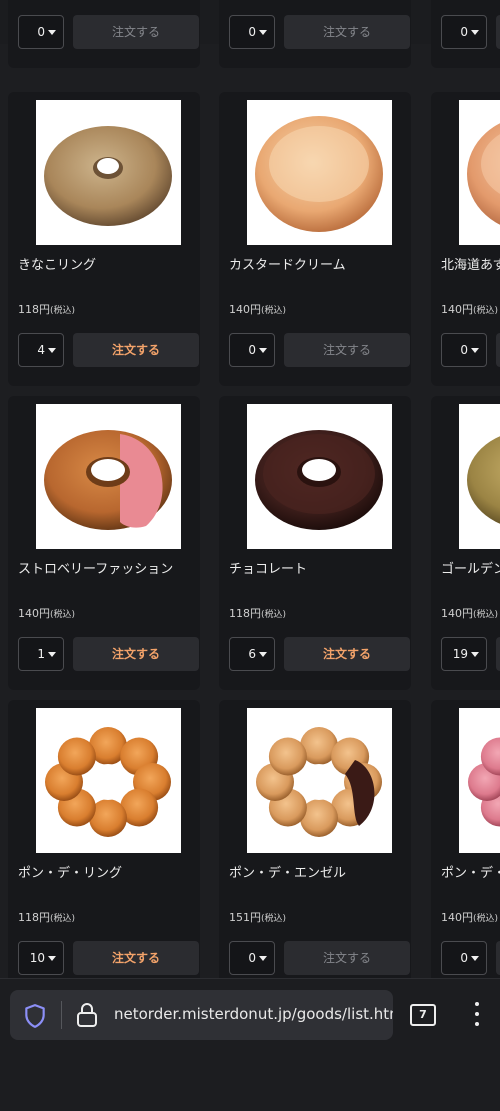 The width and height of the screenshot is (500, 1111). I want to click on product-name: きなこリング, so click(57, 263).